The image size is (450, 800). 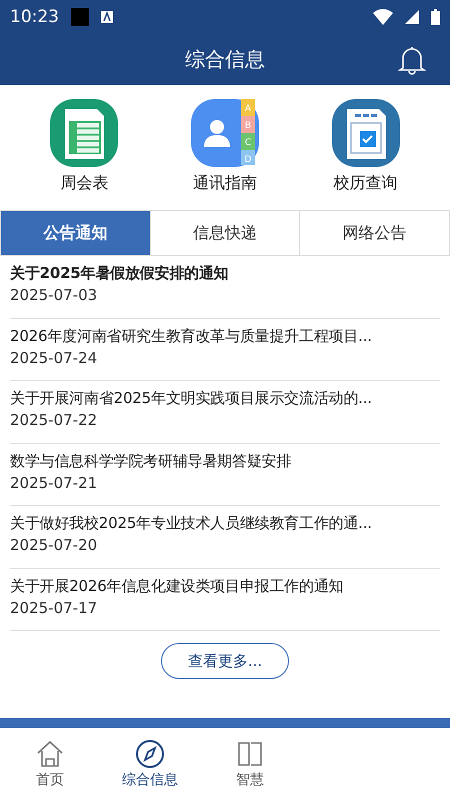 What do you see at coordinates (248, 126) in the screenshot?
I see `index-letter: B` at bounding box center [248, 126].